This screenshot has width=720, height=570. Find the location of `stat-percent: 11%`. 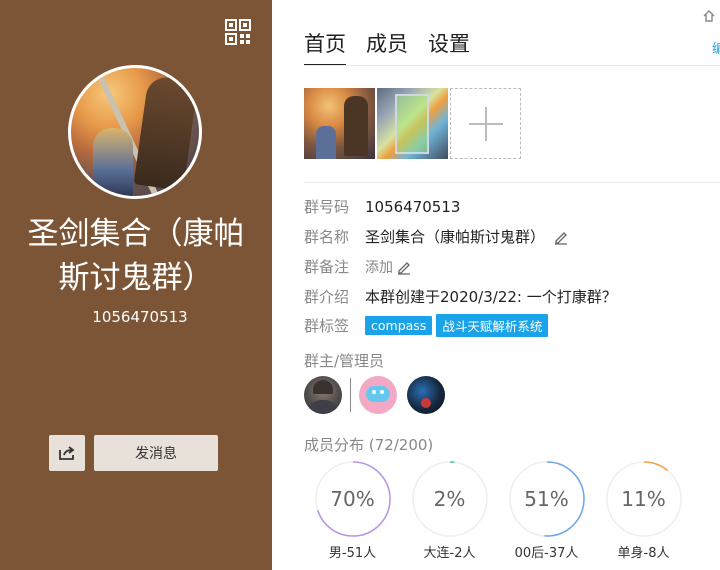

stat-percent: 11% is located at coordinates (643, 499).